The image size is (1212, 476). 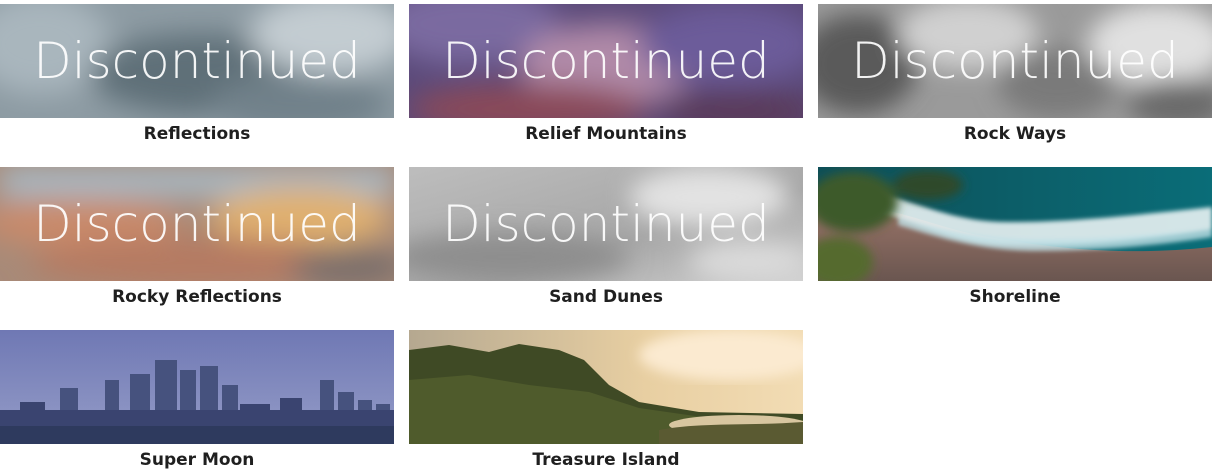 I want to click on city-skyline-photo, so click(x=197, y=387).